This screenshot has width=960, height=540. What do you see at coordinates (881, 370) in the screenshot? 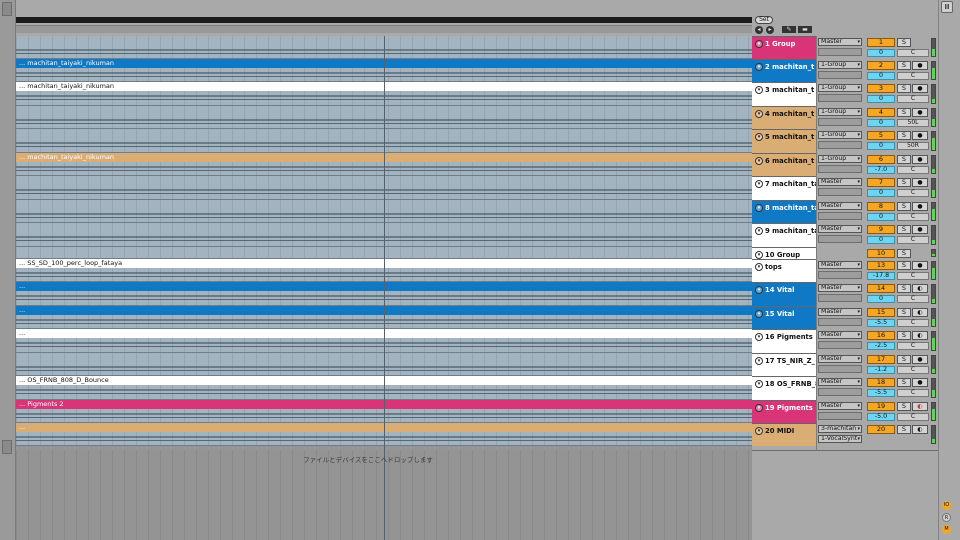
I see `volume-field: -1.2` at bounding box center [881, 370].